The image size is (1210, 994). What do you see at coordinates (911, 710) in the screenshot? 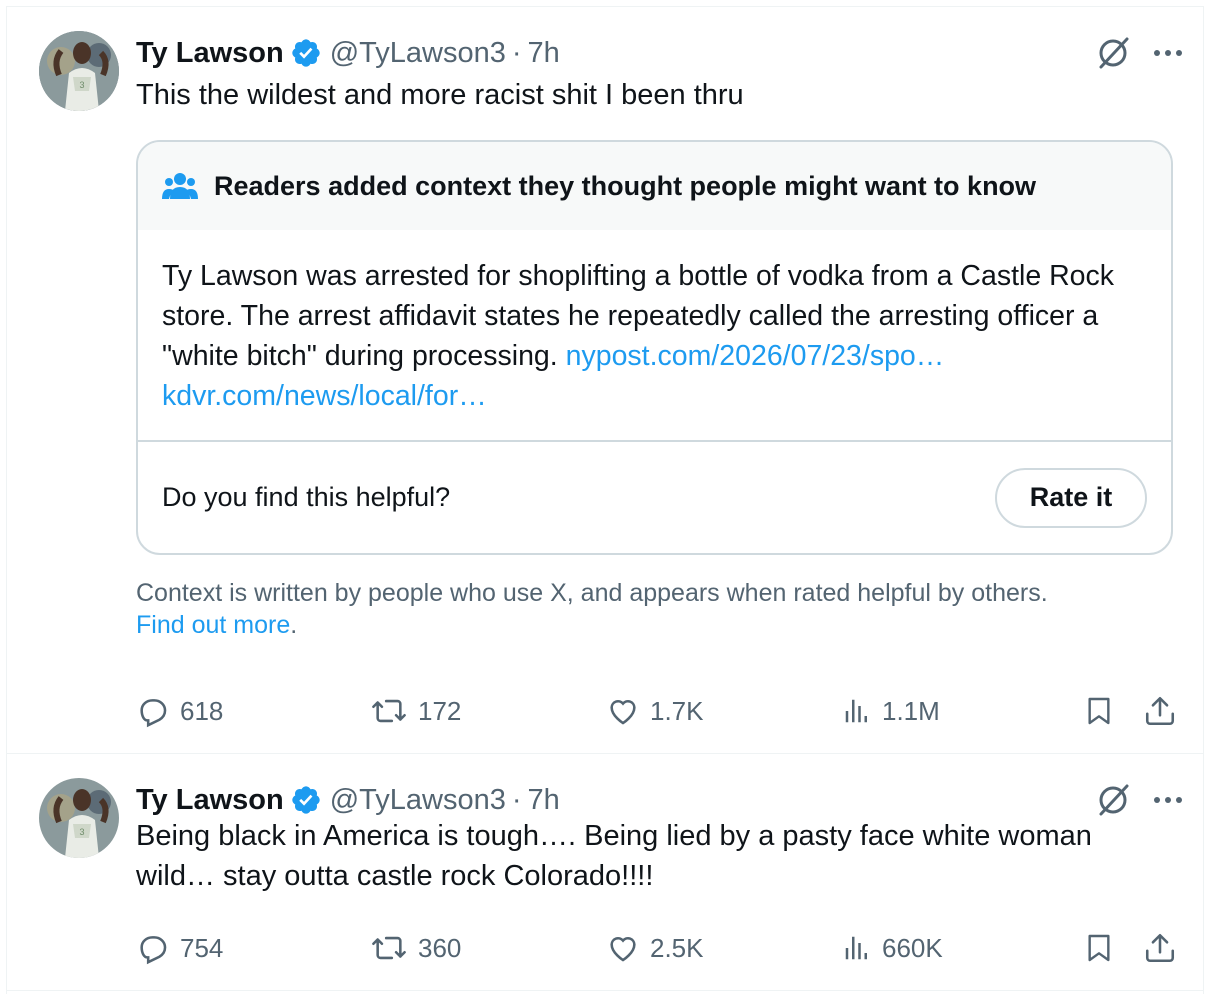
I see `views-count: 1.1M` at bounding box center [911, 710].